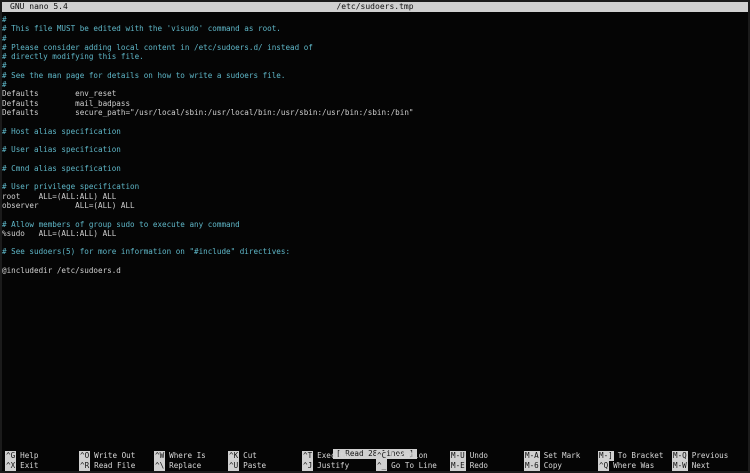 Image resolution: width=750 pixels, height=473 pixels. Describe the element at coordinates (409, 455) in the screenshot. I see `shortcut-label: Location` at that location.